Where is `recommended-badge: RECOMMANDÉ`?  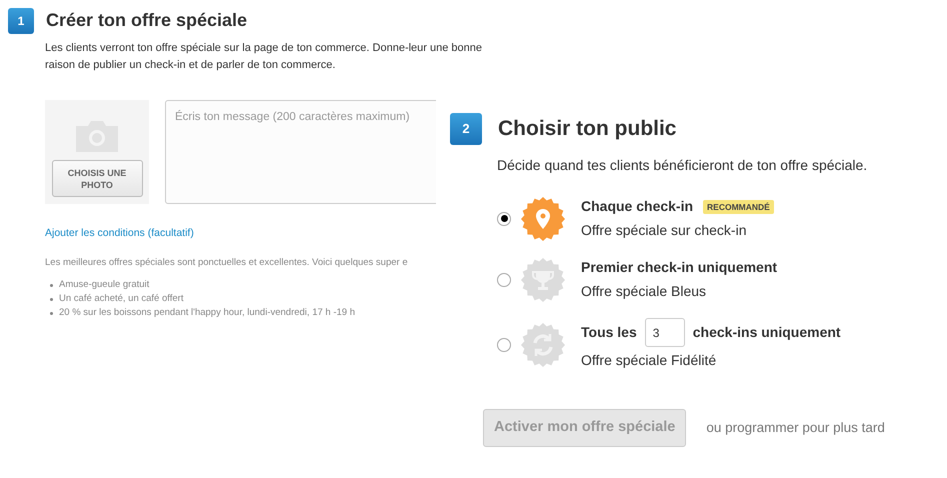 recommended-badge: RECOMMANDÉ is located at coordinates (738, 207).